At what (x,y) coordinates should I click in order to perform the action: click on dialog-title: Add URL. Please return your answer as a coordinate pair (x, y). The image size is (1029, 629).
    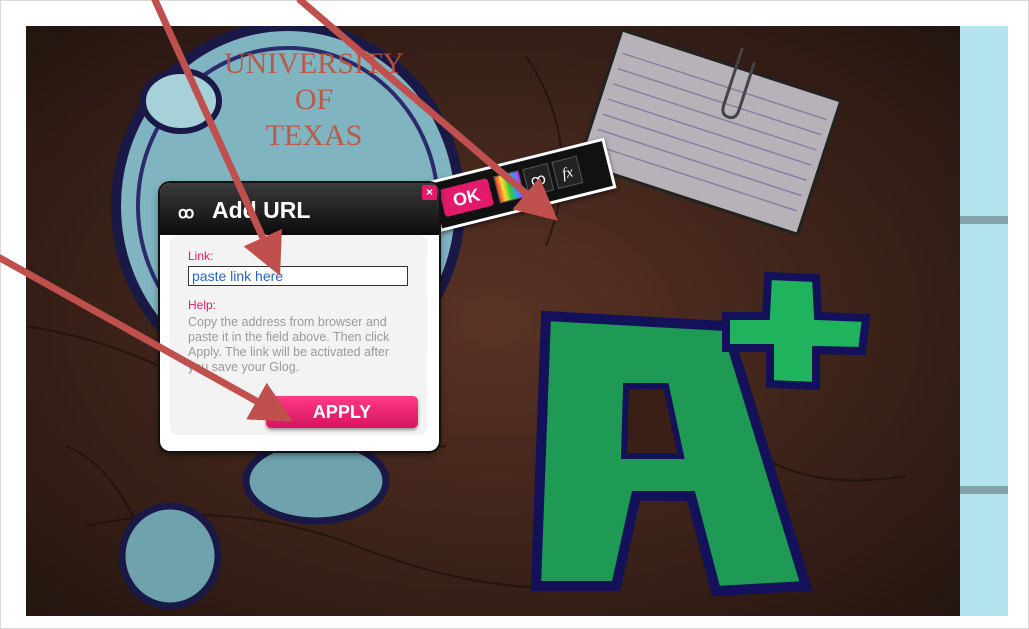
    Looking at the image, I should click on (261, 210).